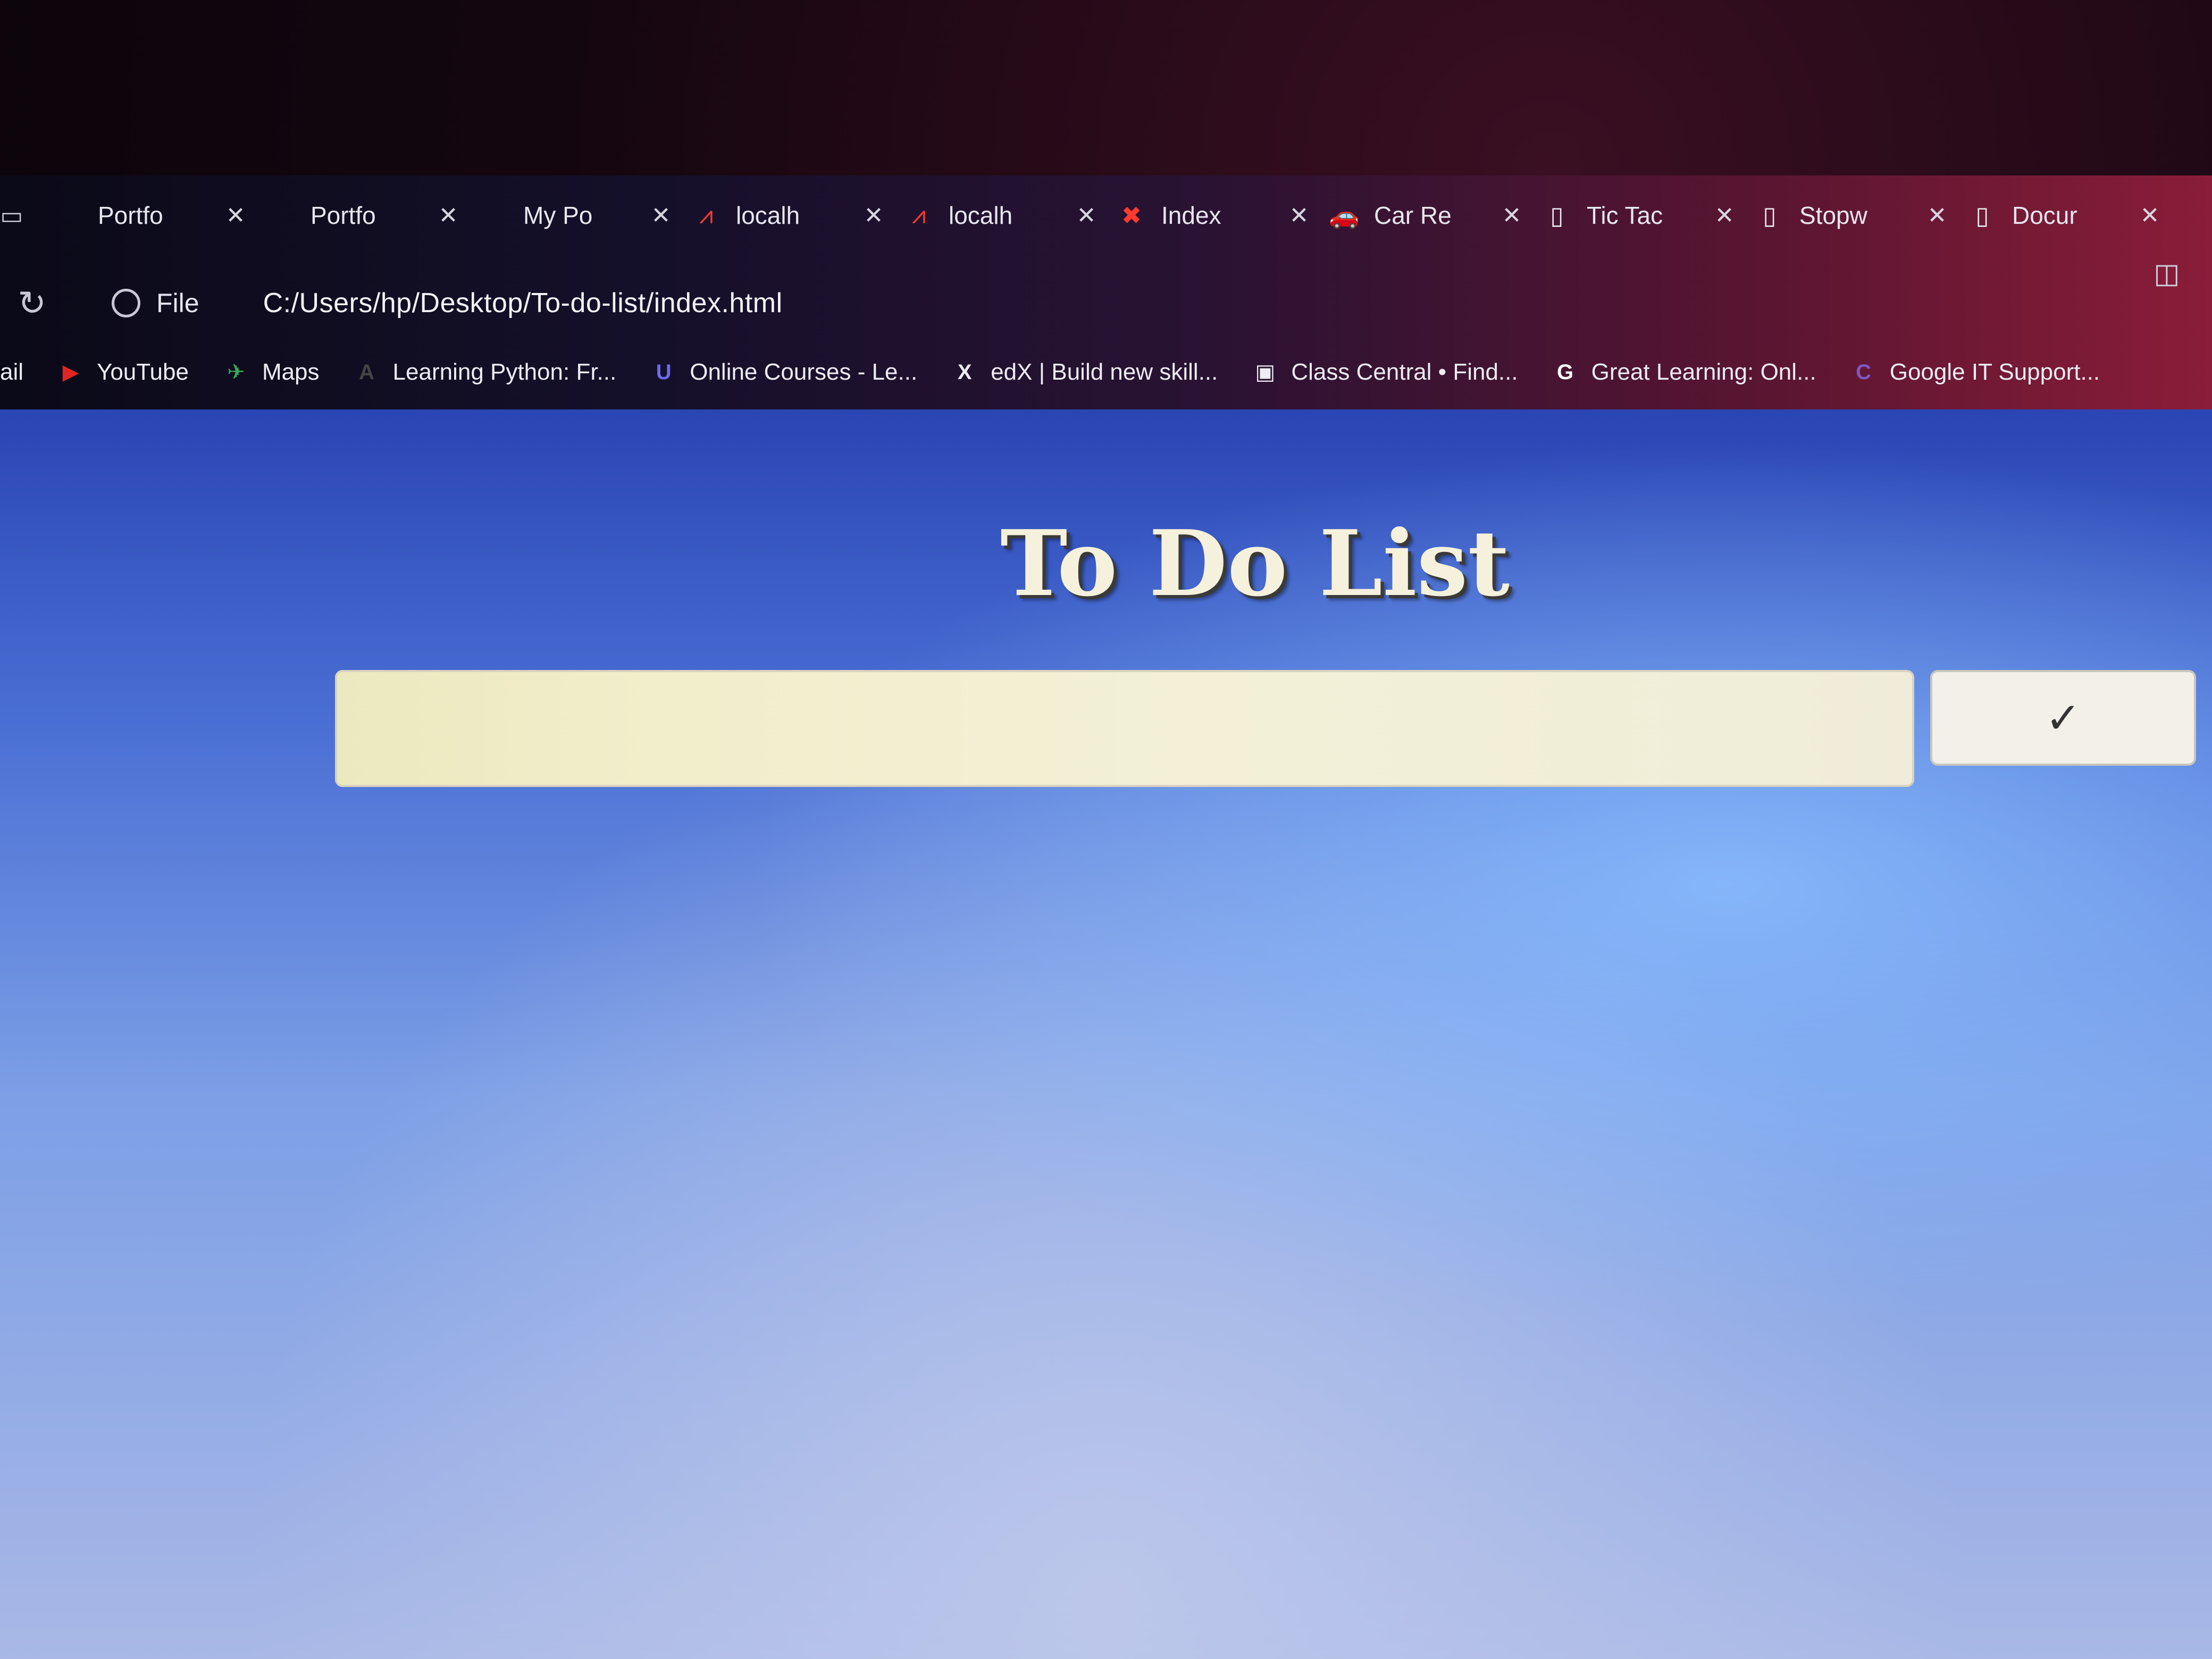  I want to click on bookmark-label: ail, so click(12, 372).